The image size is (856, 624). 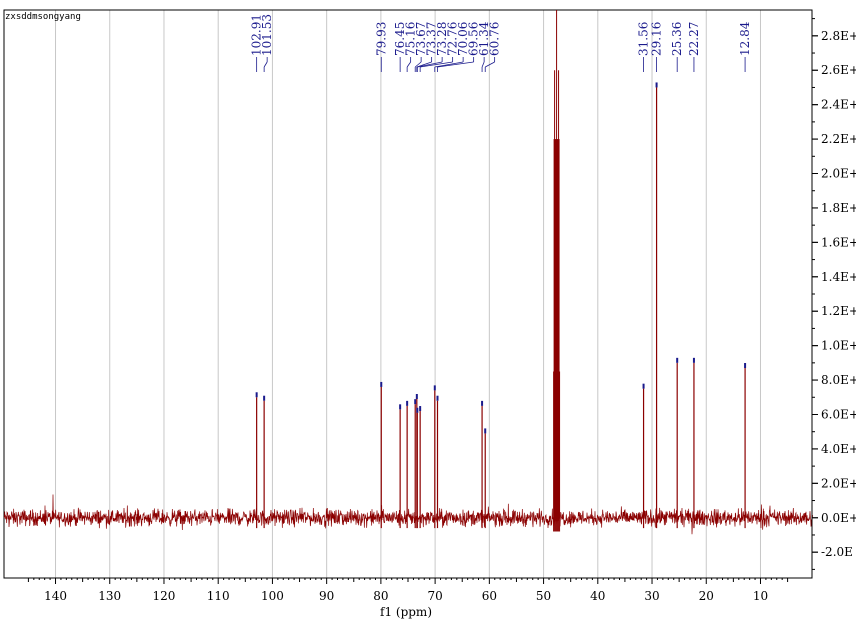 What do you see at coordinates (43, 17) in the screenshot?
I see `sample-label: zxsddmsongyang` at bounding box center [43, 17].